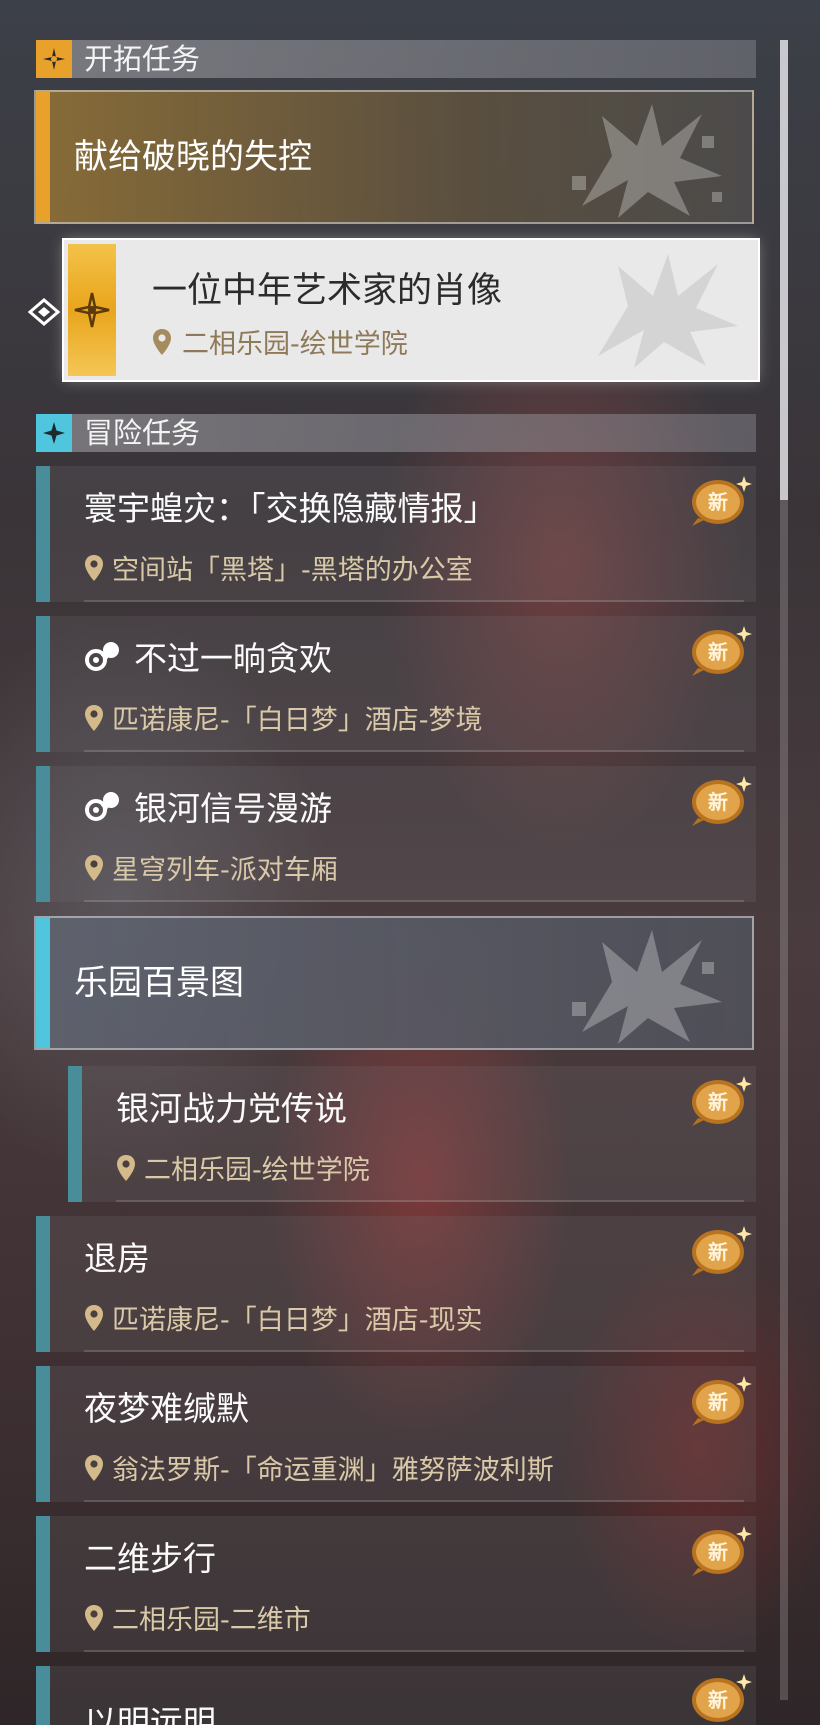 This screenshot has width=820, height=1725. What do you see at coordinates (150, 1558) in the screenshot?
I see `quest-title: 二维步行` at bounding box center [150, 1558].